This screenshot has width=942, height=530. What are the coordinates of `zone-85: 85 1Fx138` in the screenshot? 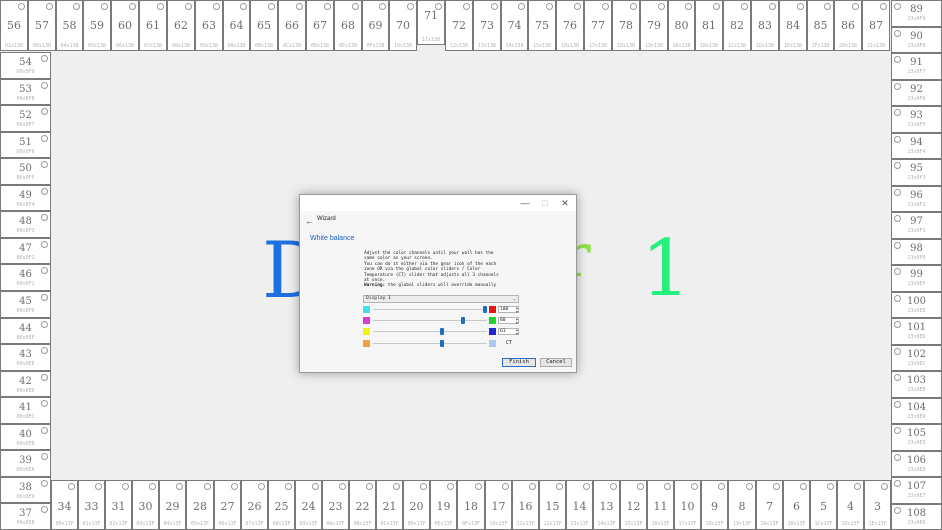 It's located at (820, 25).